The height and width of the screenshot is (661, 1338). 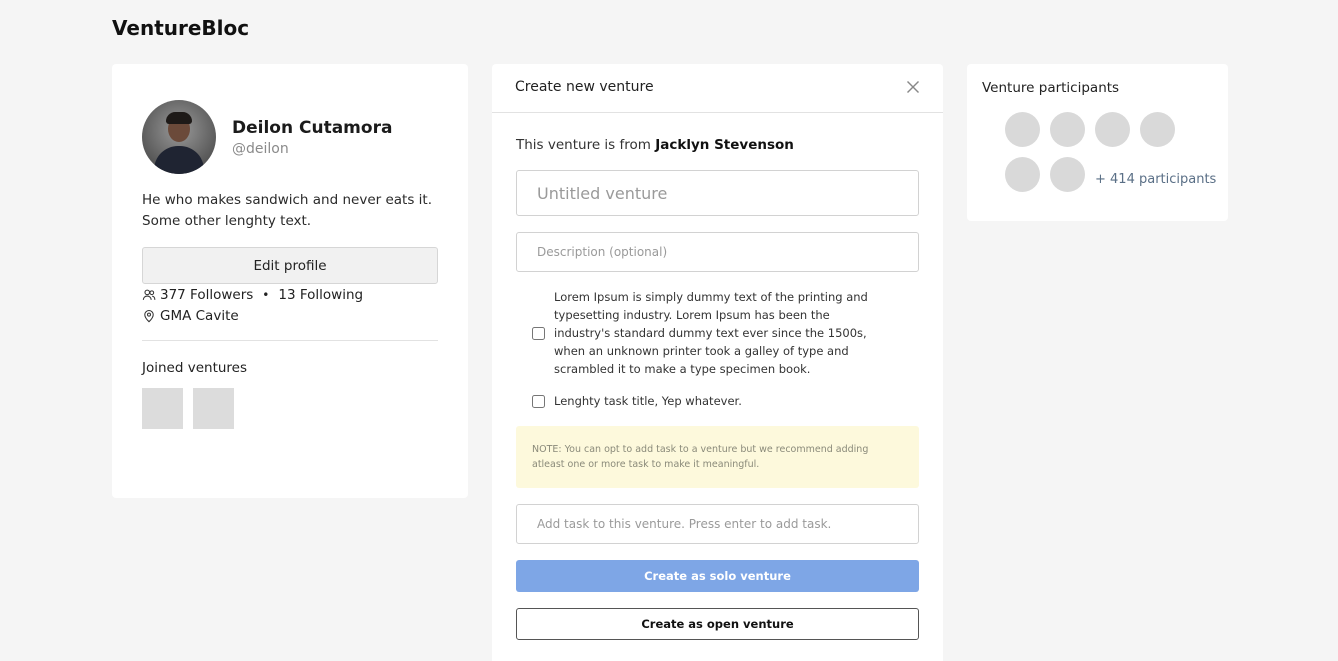 I want to click on create-open-venture-button: Create as open venture, so click(x=717, y=624).